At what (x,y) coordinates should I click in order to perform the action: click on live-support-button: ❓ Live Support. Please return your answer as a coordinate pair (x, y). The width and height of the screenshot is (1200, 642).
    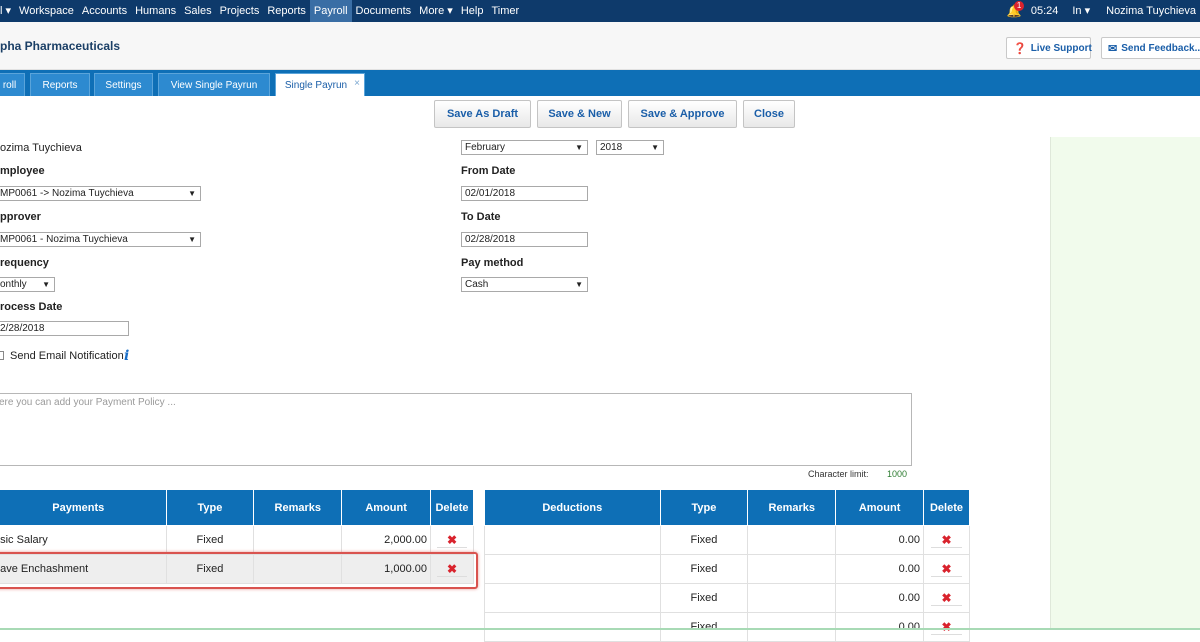
    Looking at the image, I should click on (1049, 48).